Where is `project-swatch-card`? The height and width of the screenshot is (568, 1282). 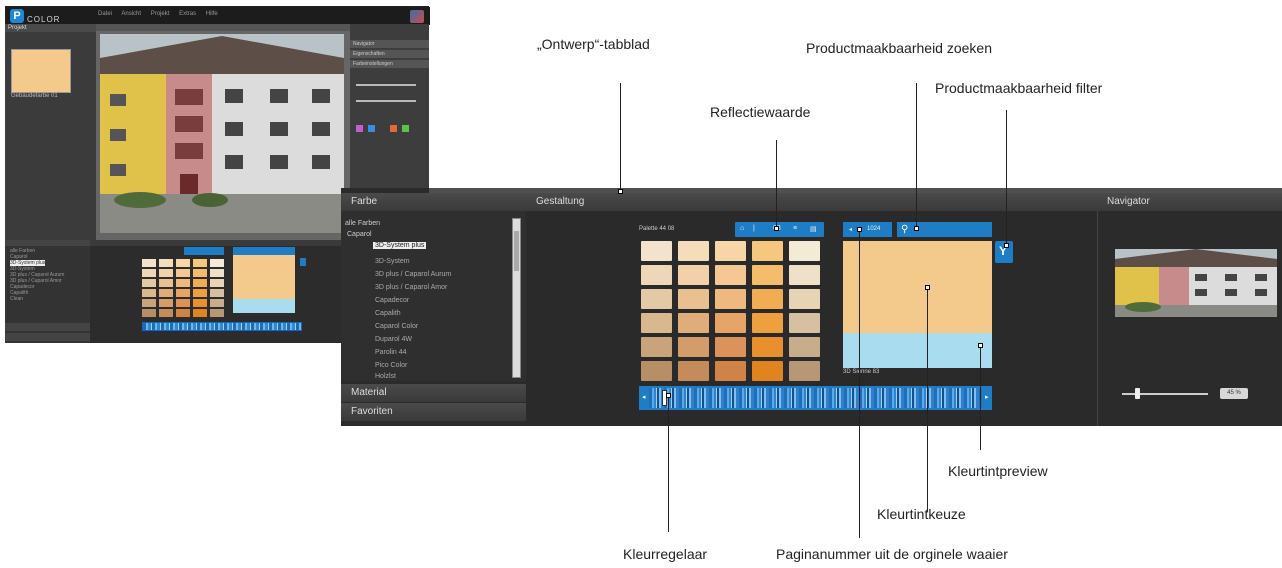 project-swatch-card is located at coordinates (41, 71).